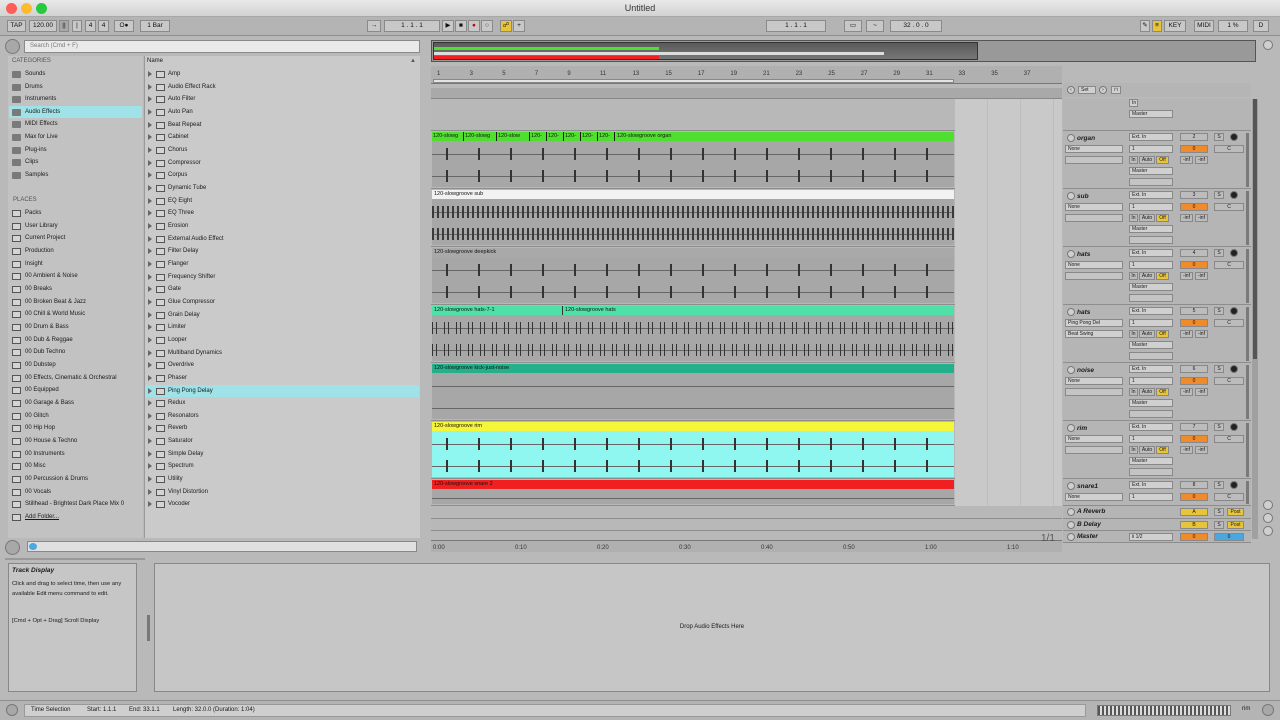 This screenshot has height=720, width=1280. Describe the element at coordinates (1133, 103) in the screenshot. I see `in-button: In` at that location.